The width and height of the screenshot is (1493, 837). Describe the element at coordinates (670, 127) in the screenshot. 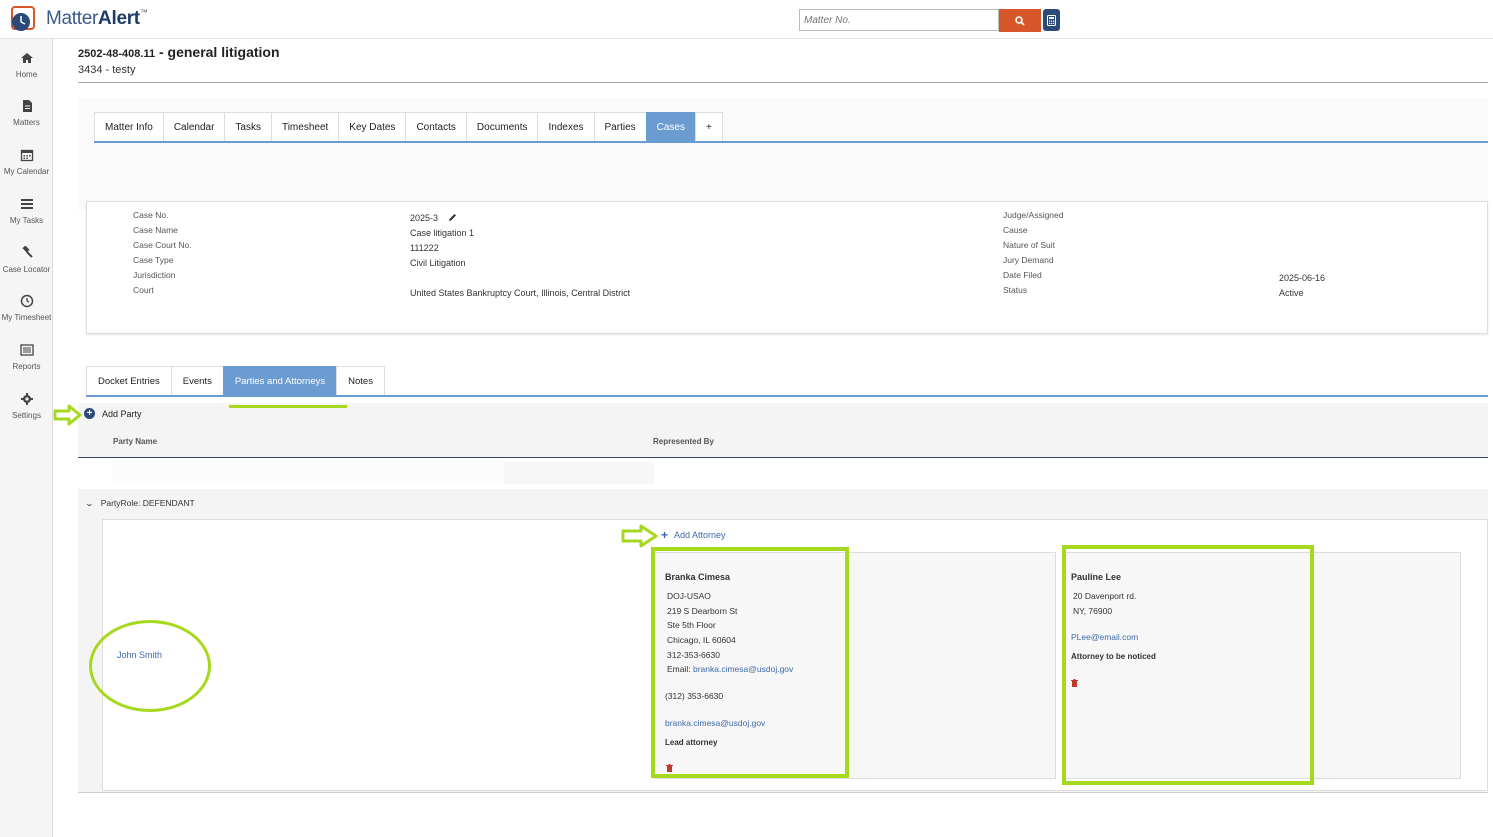

I see `tab-cases: Cases` at that location.